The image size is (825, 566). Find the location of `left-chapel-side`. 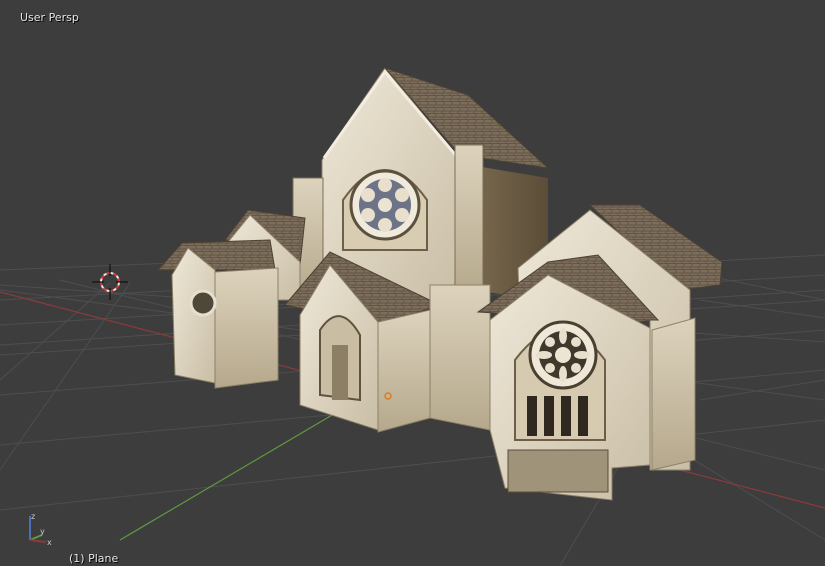

left-chapel-side is located at coordinates (246, 328).